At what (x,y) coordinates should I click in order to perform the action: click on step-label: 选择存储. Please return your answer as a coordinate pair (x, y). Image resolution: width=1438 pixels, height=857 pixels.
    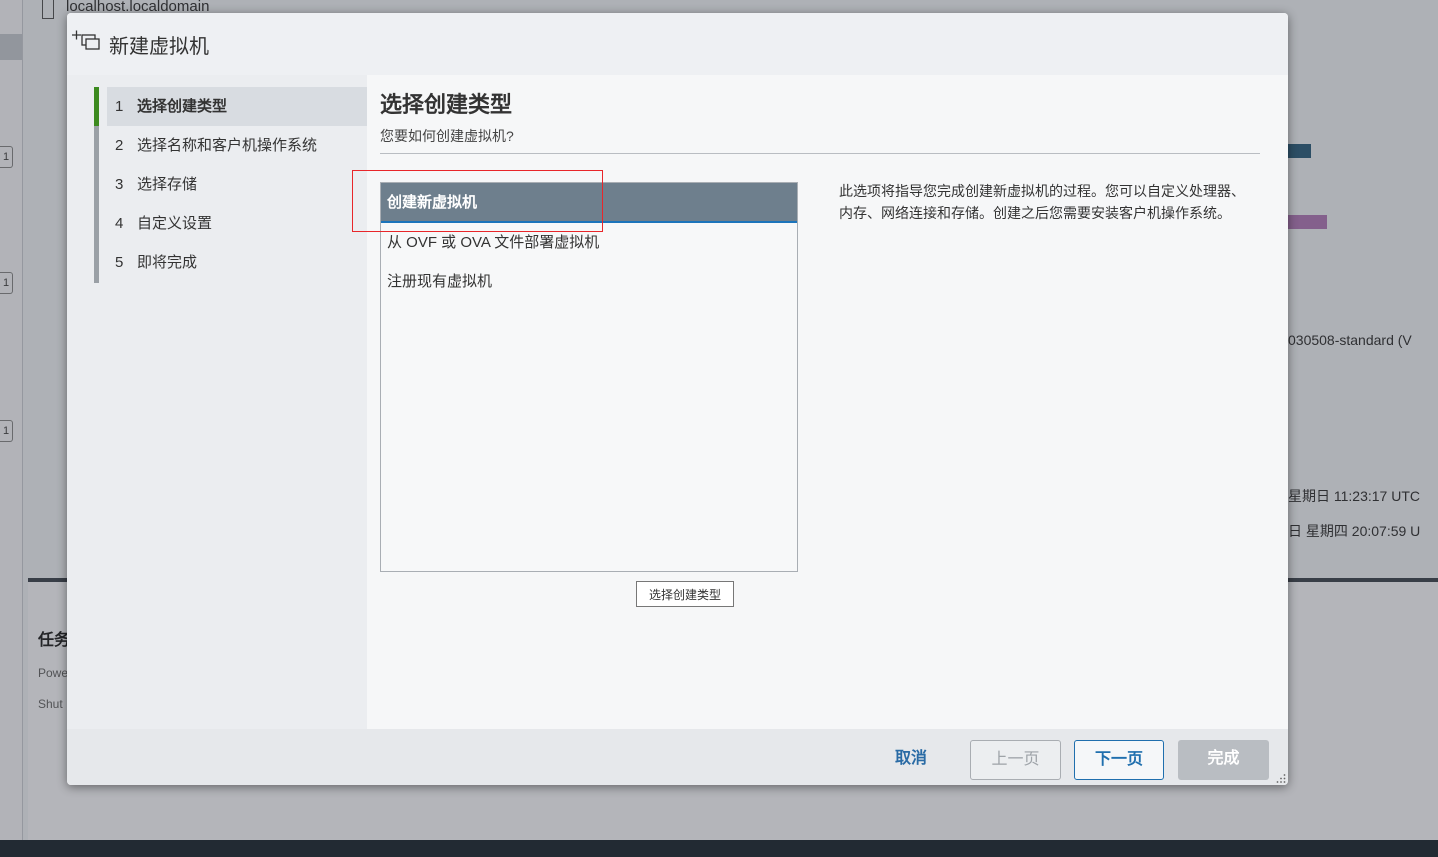
    Looking at the image, I should click on (167, 184).